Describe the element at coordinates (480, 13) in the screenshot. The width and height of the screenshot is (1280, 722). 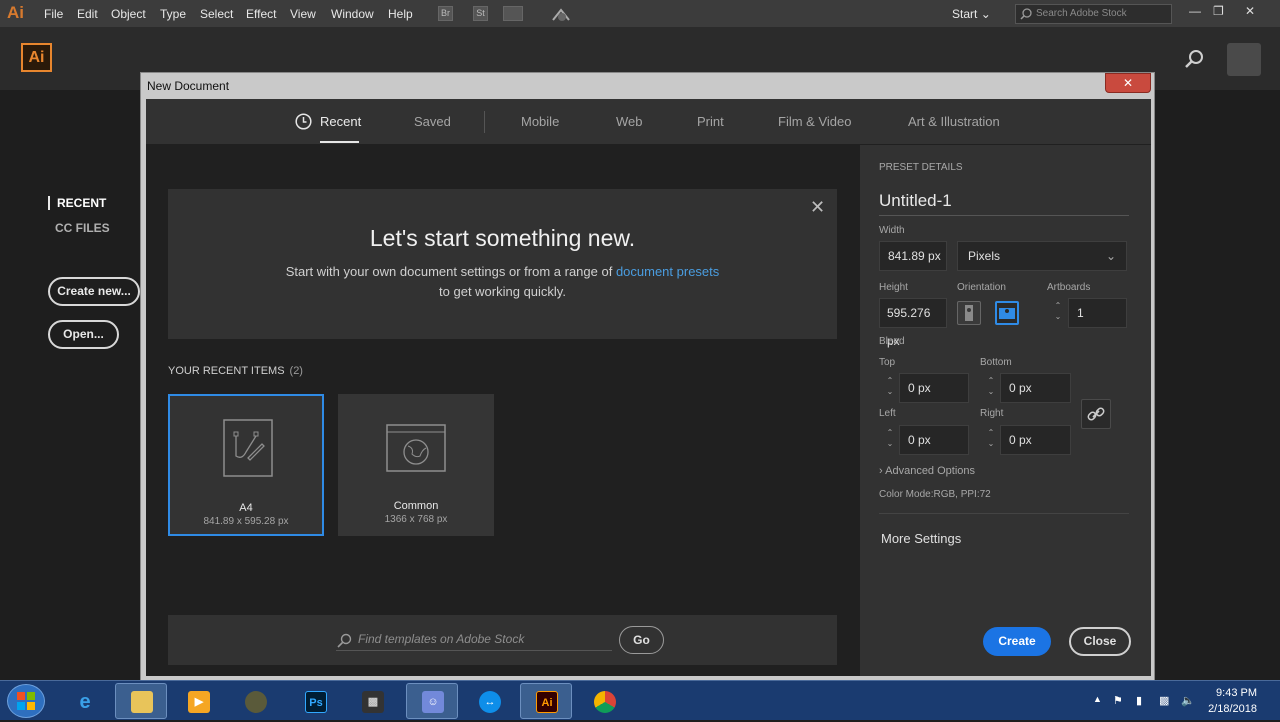
I see `stock-icon: St` at that location.